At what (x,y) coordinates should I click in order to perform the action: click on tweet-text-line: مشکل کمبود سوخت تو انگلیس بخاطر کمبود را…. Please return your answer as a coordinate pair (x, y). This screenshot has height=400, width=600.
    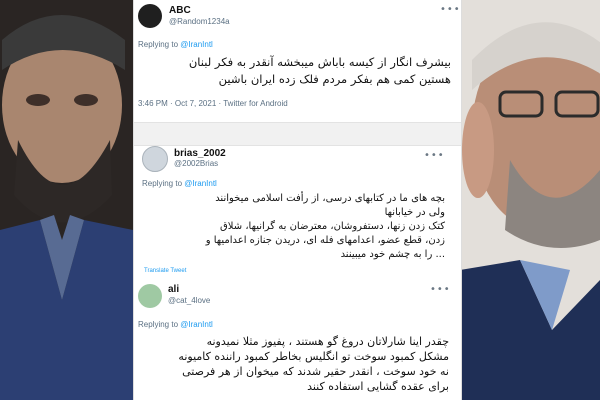
    Looking at the image, I should click on (313, 356).